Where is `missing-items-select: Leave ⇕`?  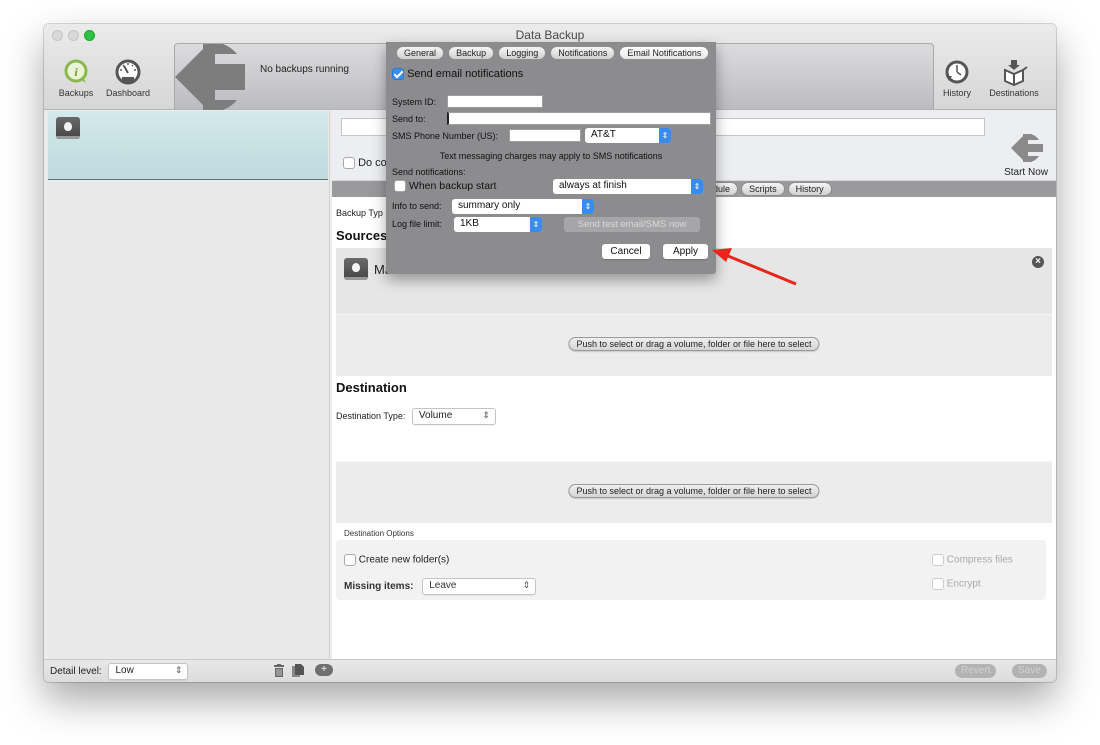 missing-items-select: Leave ⇕ is located at coordinates (479, 586).